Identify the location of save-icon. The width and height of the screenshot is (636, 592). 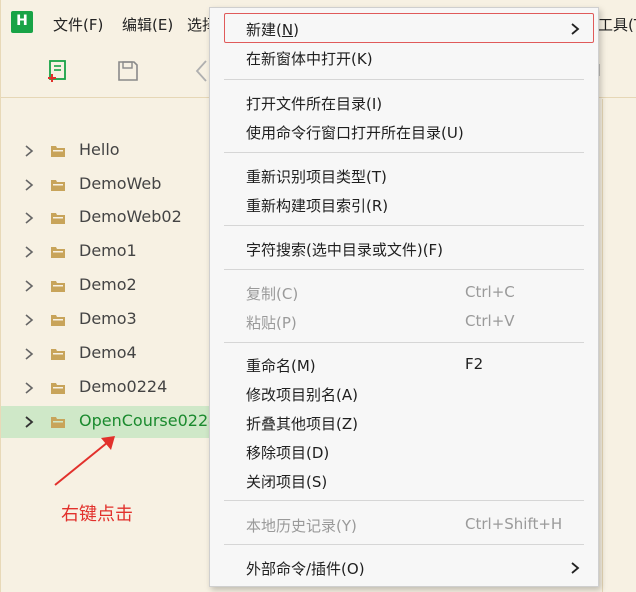
(128, 71).